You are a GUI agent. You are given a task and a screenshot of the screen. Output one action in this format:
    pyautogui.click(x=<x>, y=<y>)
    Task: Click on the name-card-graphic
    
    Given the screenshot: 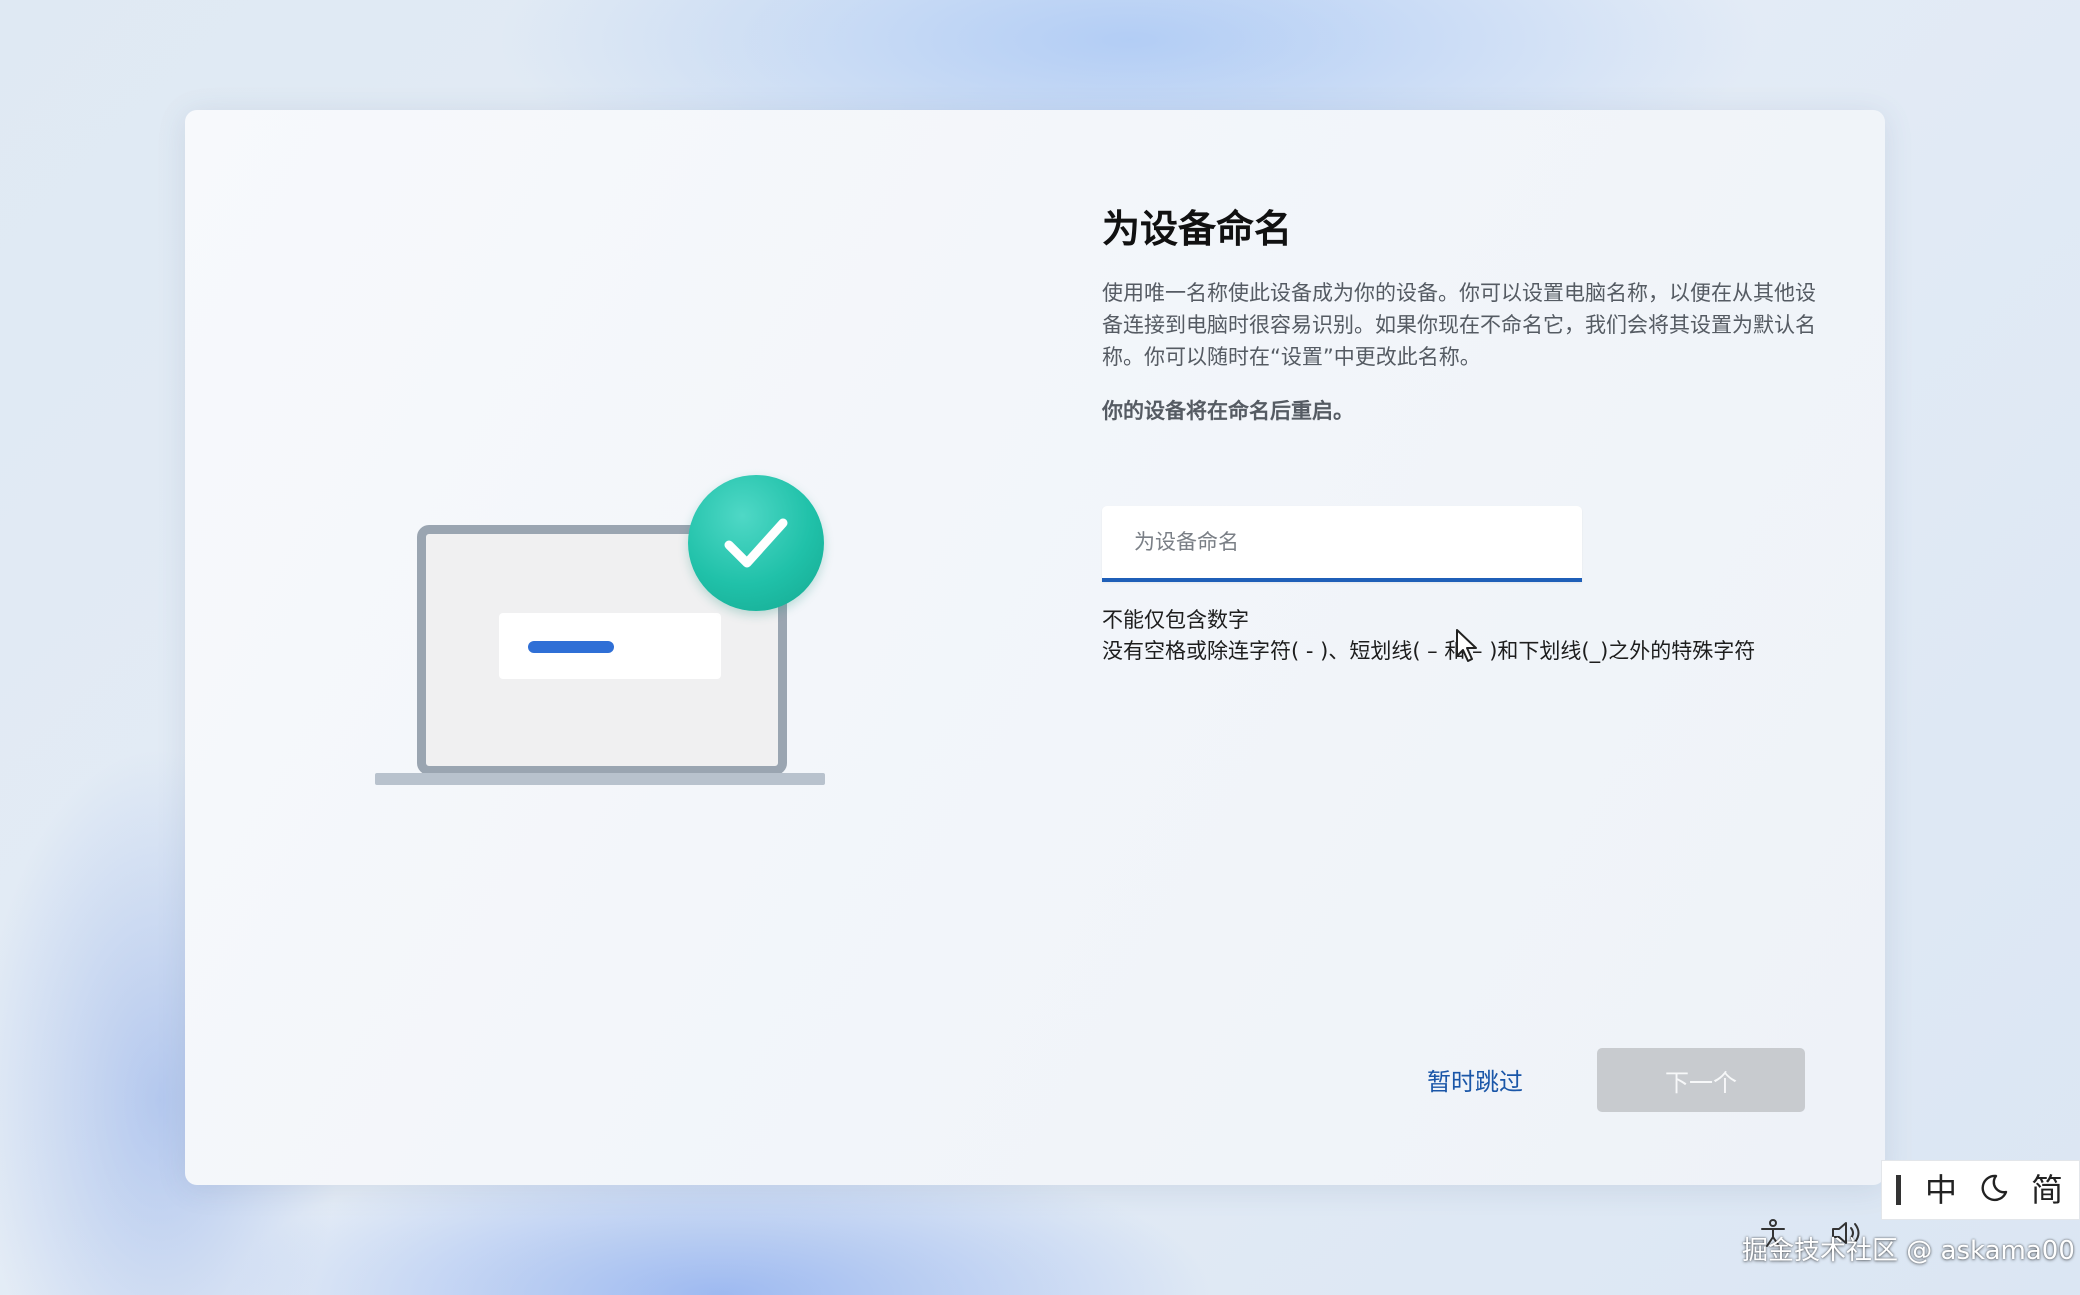 What is the action you would take?
    pyautogui.click(x=610, y=646)
    